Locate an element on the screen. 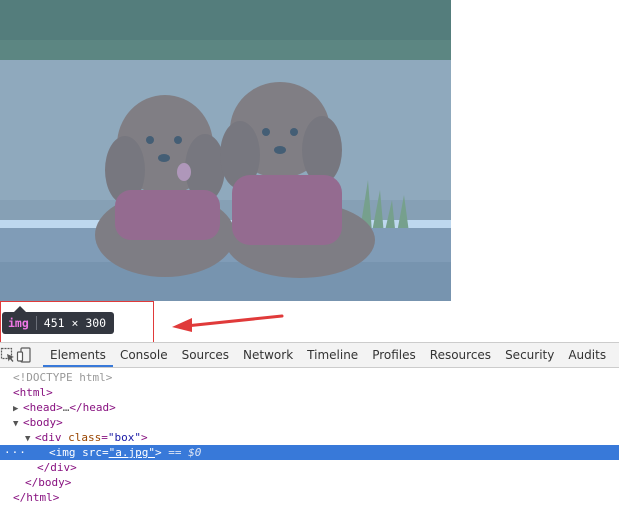  div-attr-equals: = is located at coordinates (104, 437).